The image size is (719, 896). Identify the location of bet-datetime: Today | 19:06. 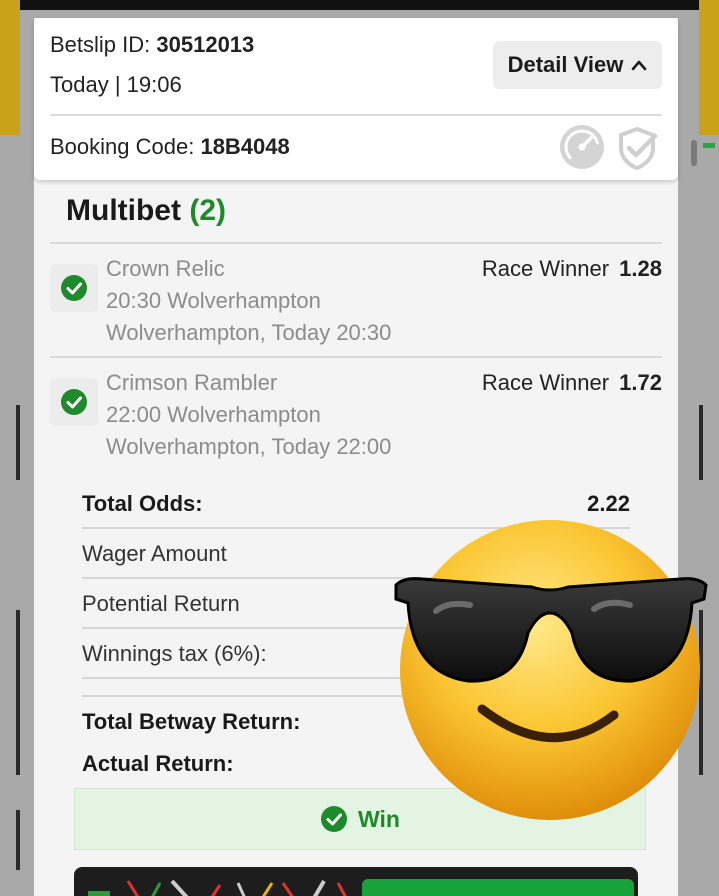
(116, 84).